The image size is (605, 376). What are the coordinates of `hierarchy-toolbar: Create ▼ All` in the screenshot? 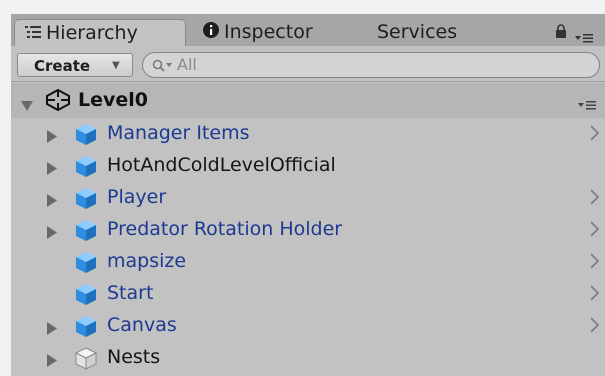 It's located at (308, 64).